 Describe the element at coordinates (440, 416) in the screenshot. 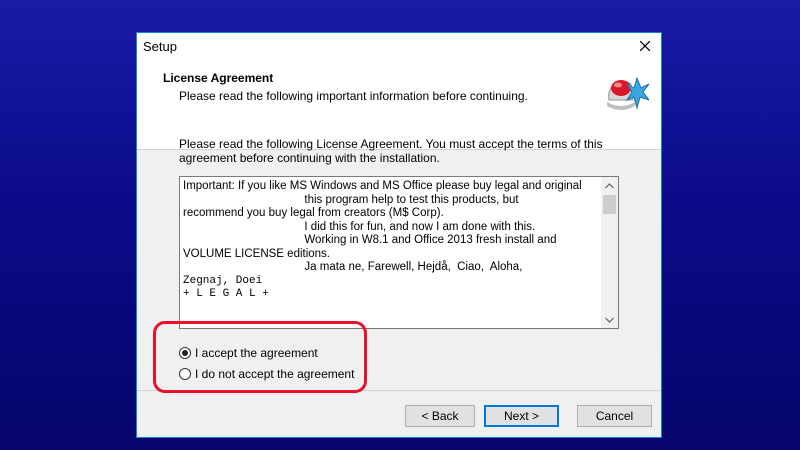

I see `back-button: < Back` at that location.